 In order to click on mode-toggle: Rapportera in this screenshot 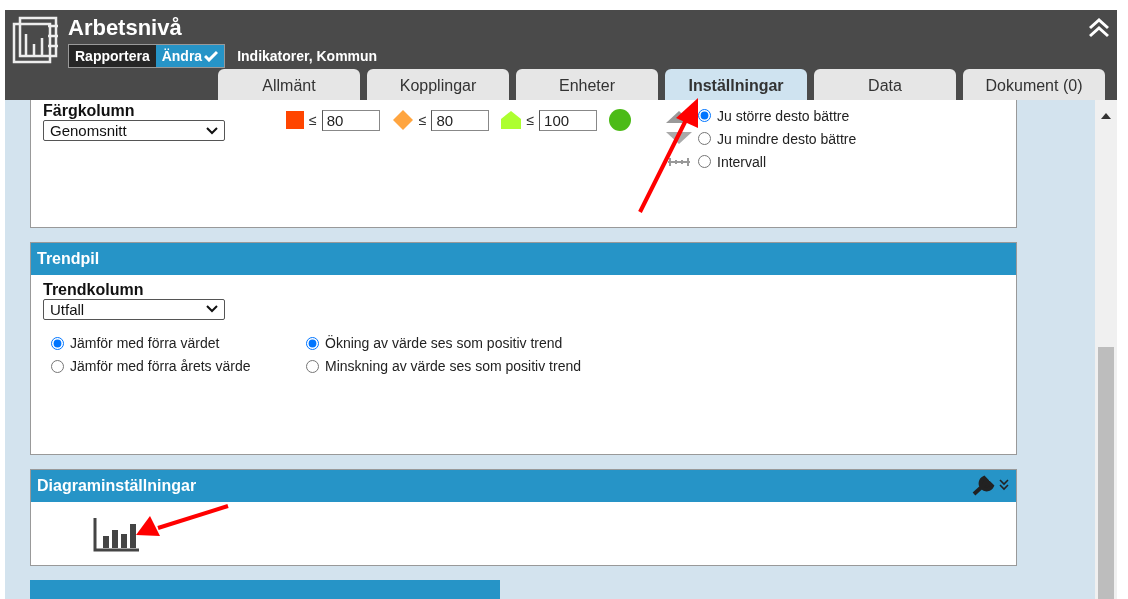, I will do `click(112, 56)`.